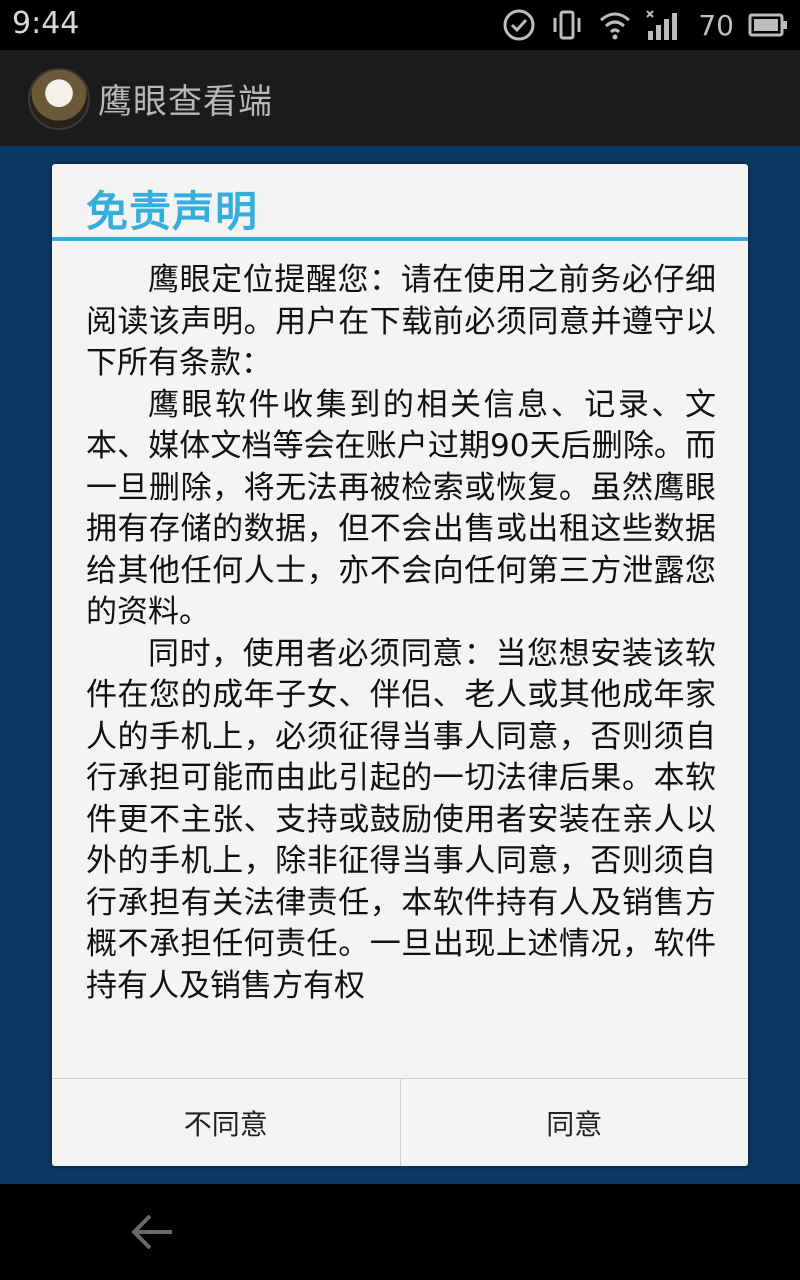 Image resolution: width=800 pixels, height=1280 pixels. What do you see at coordinates (59, 99) in the screenshot?
I see `eagle-app-icon` at bounding box center [59, 99].